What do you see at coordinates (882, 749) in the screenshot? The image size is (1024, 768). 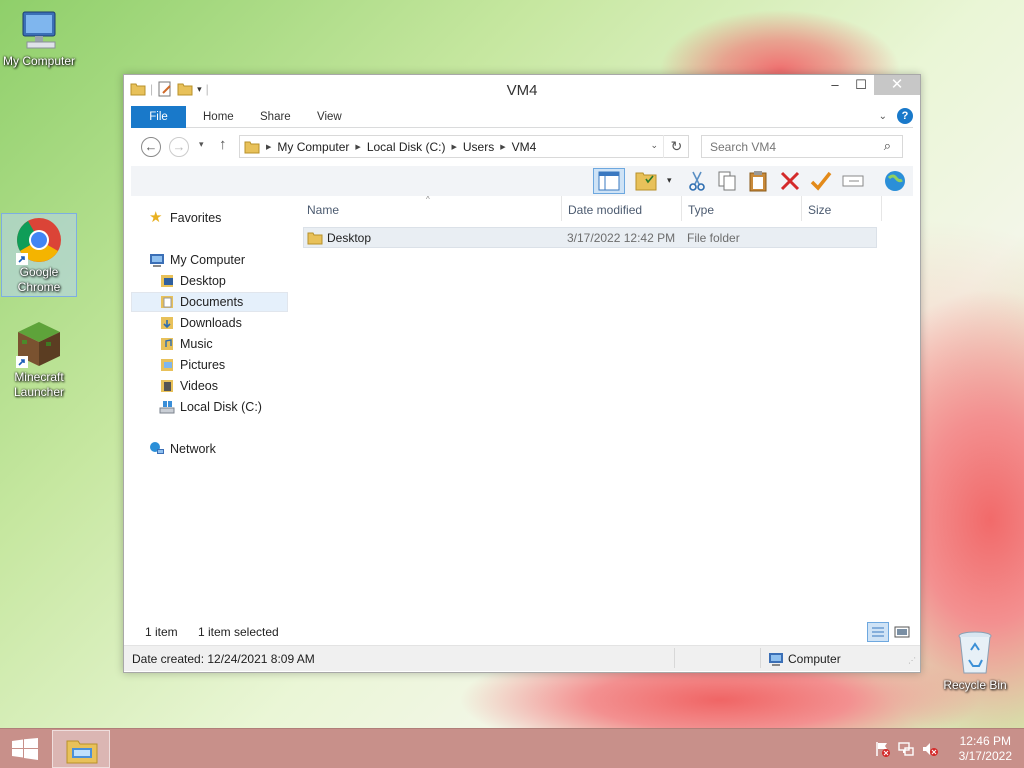 I see `action-center-flag-icon` at bounding box center [882, 749].